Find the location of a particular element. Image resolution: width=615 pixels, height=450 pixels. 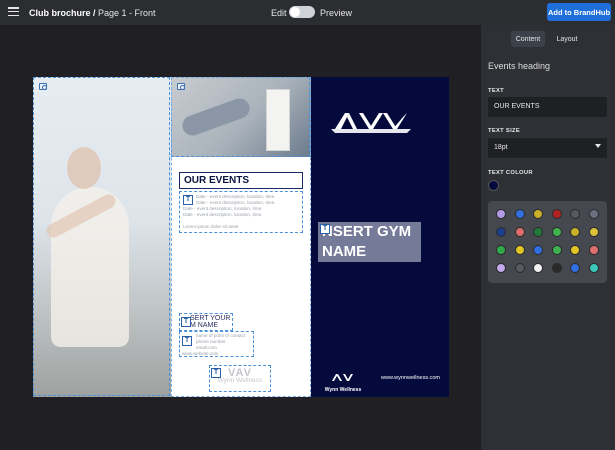

tab-layout: Layout is located at coordinates (567, 39).